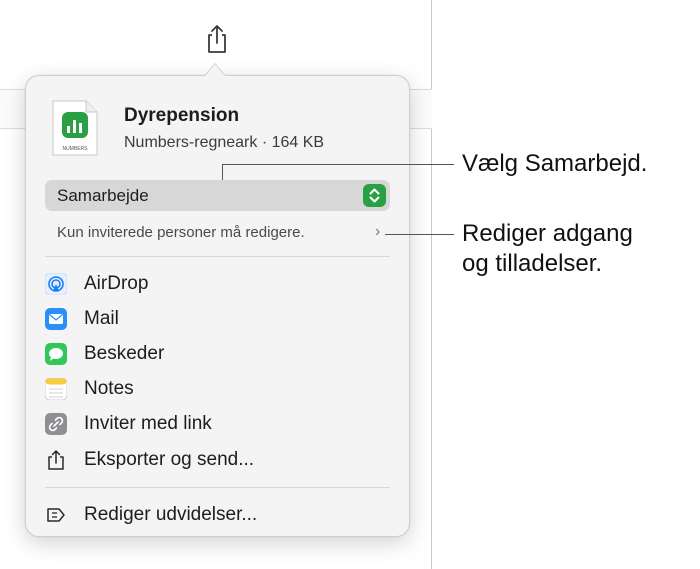 The width and height of the screenshot is (700, 569). Describe the element at coordinates (56, 284) in the screenshot. I see `airdrop-icon` at that location.